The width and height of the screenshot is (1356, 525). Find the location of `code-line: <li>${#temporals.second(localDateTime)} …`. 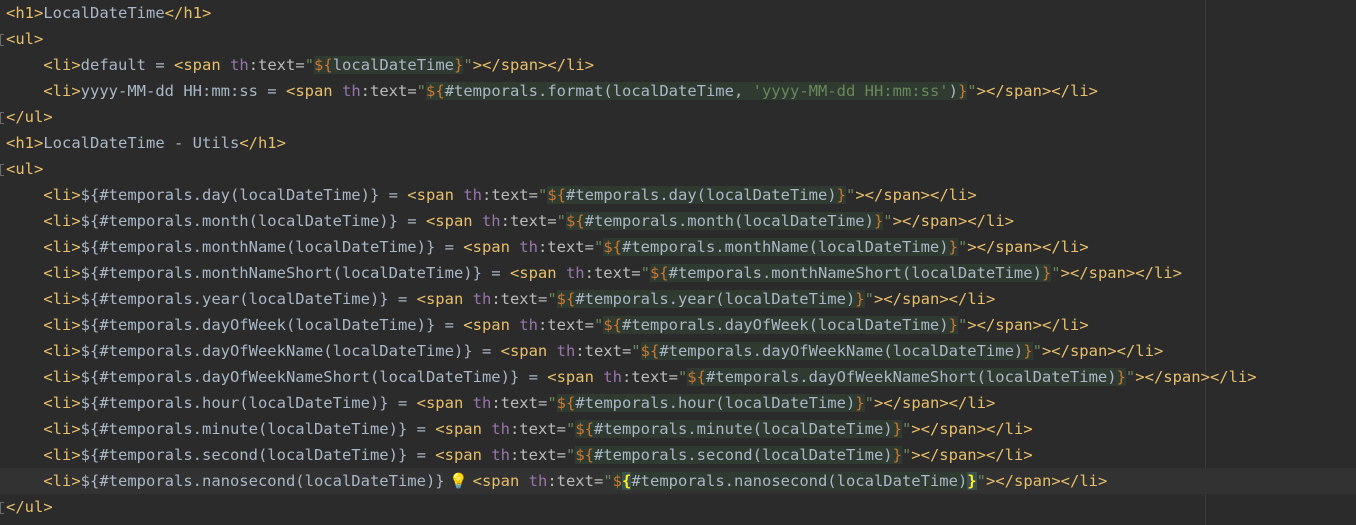

code-line: <li>${#temporals.second(localDateTime)} … is located at coordinates (678, 455).